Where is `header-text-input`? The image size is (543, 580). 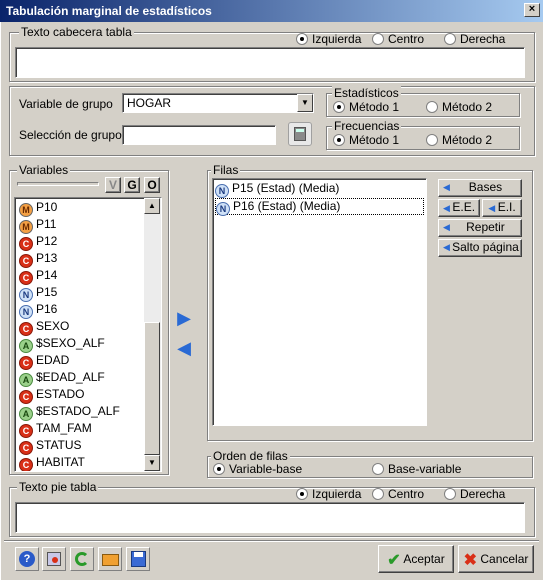
header-text-input is located at coordinates (270, 62).